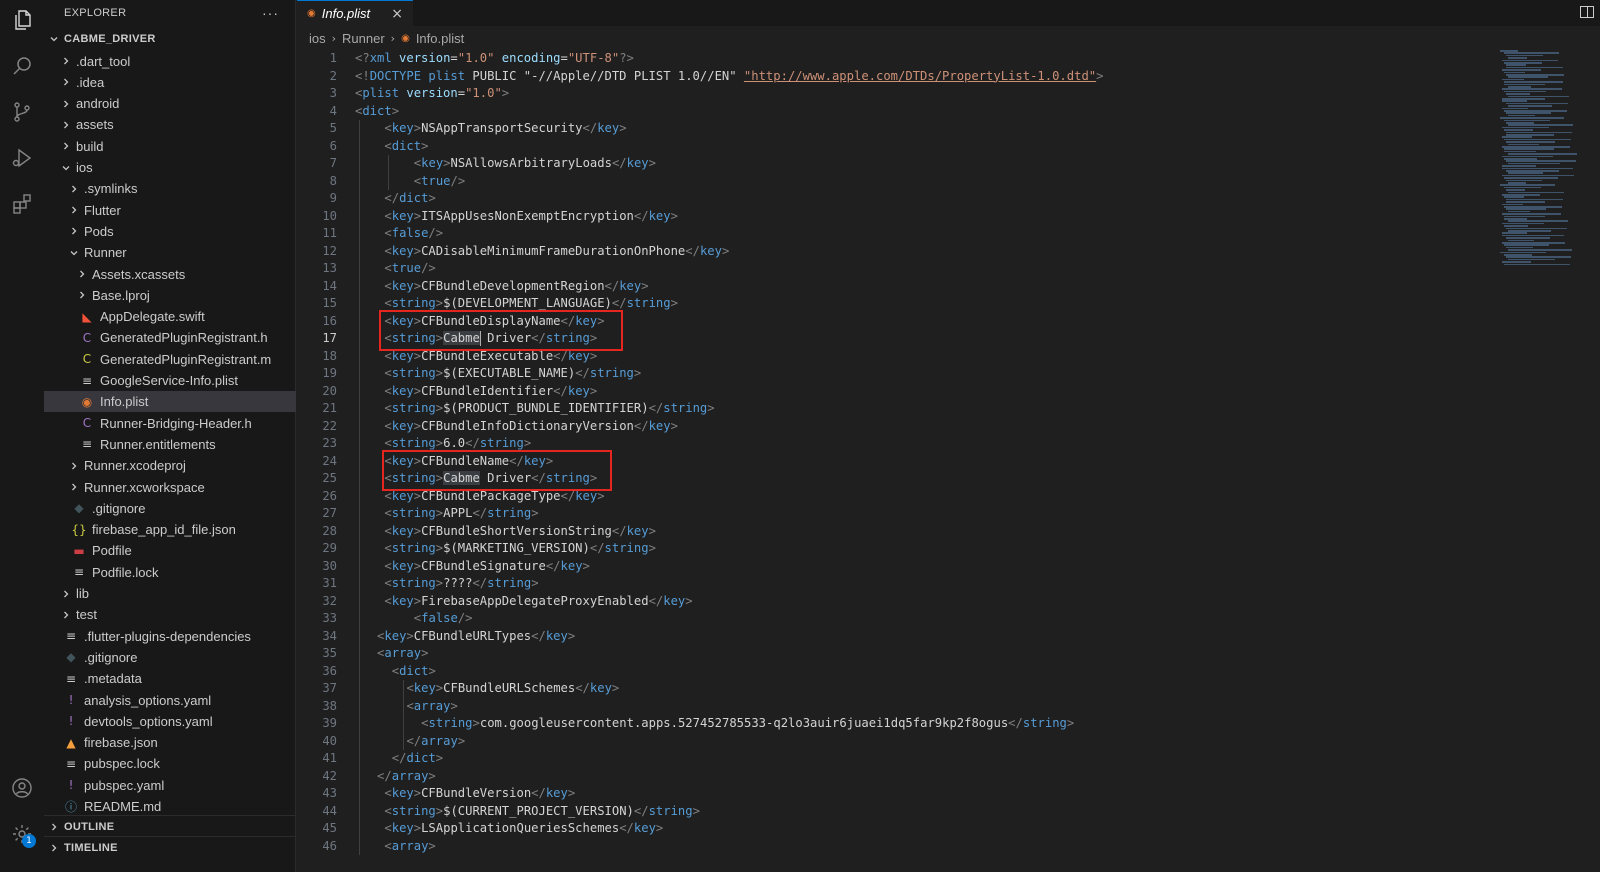 The height and width of the screenshot is (872, 1600). Describe the element at coordinates (170, 826) in the screenshot. I see `outline-section: OUTLINE` at that location.